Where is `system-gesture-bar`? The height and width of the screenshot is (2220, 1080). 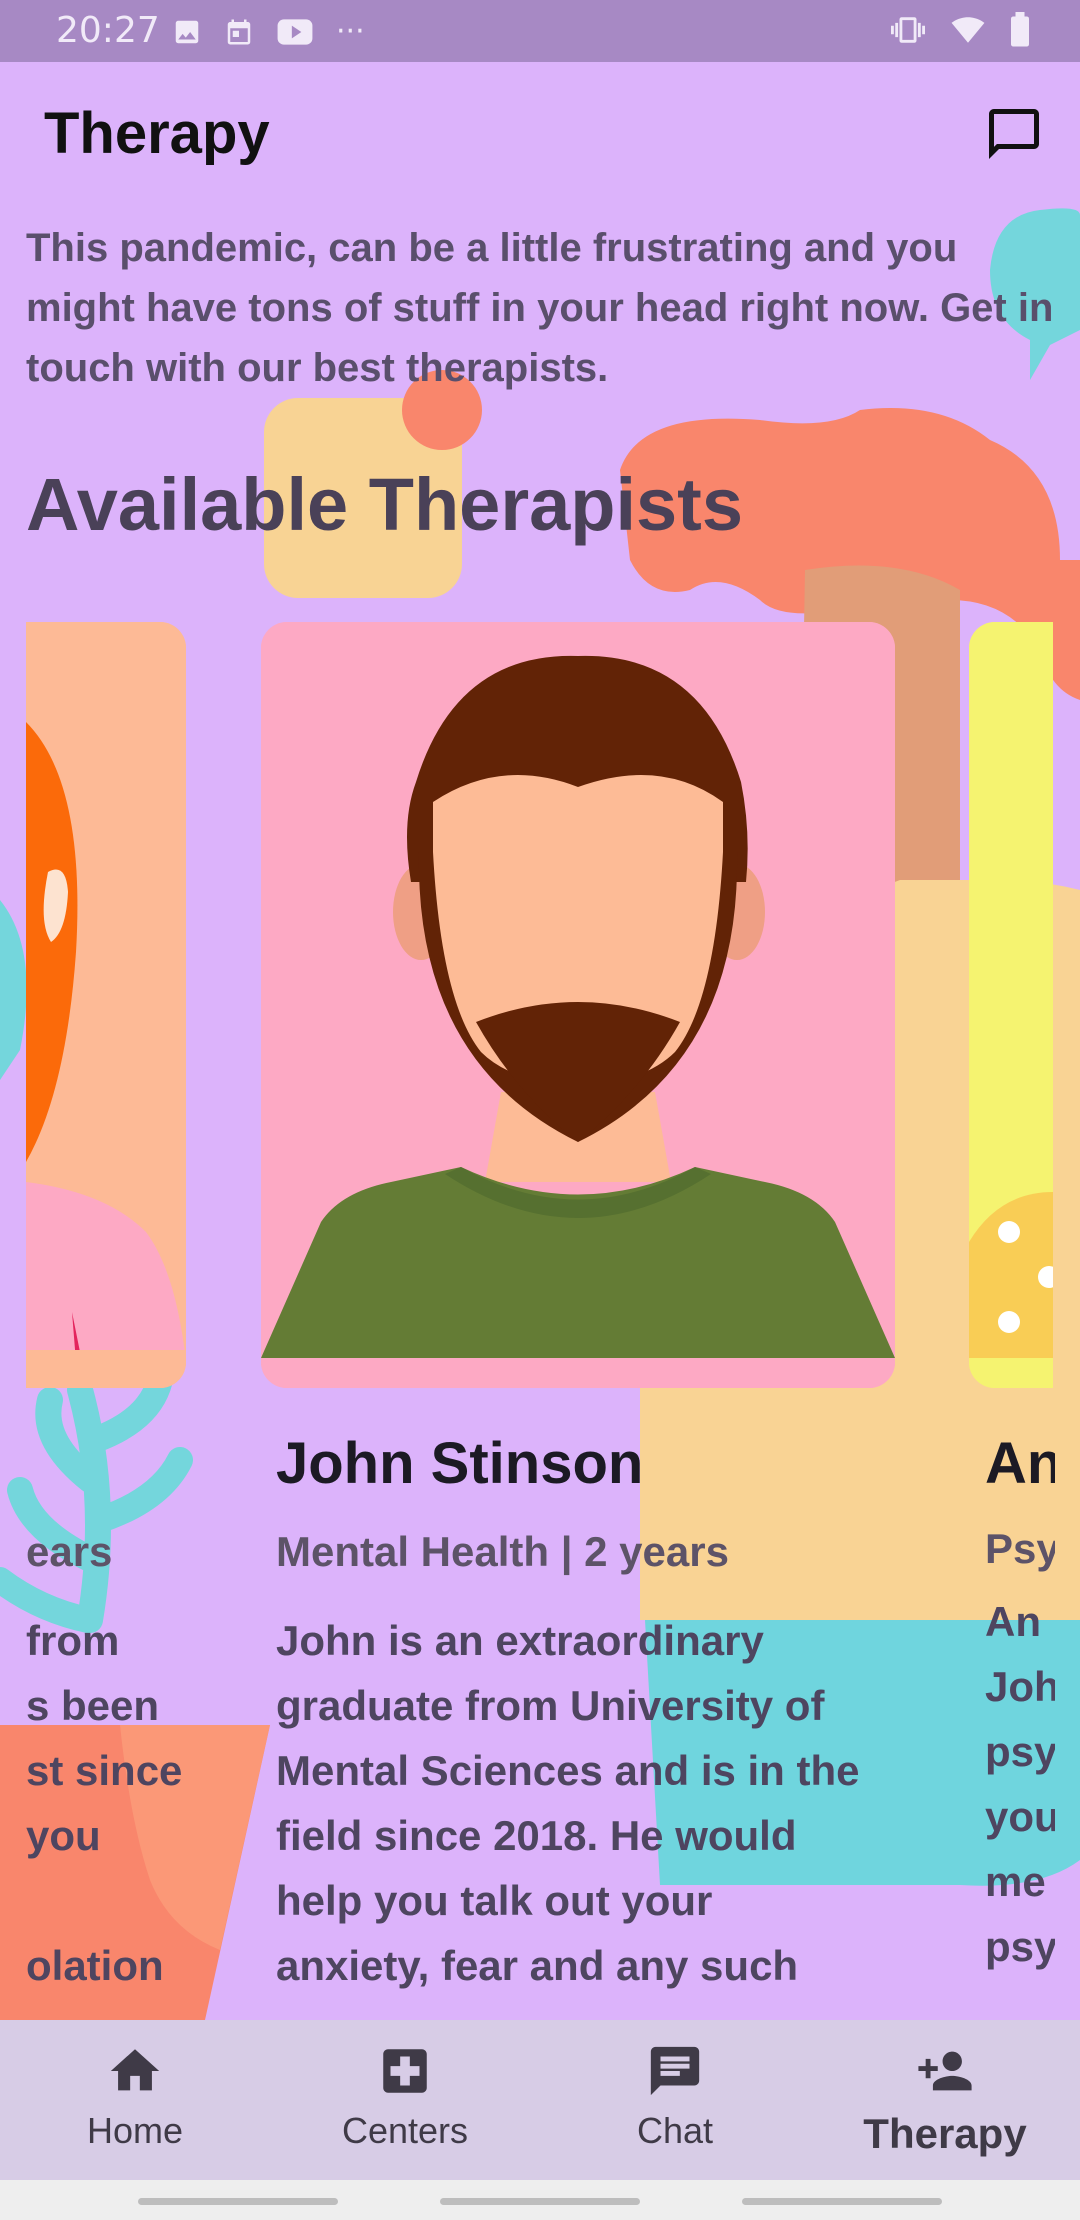
system-gesture-bar is located at coordinates (540, 2200).